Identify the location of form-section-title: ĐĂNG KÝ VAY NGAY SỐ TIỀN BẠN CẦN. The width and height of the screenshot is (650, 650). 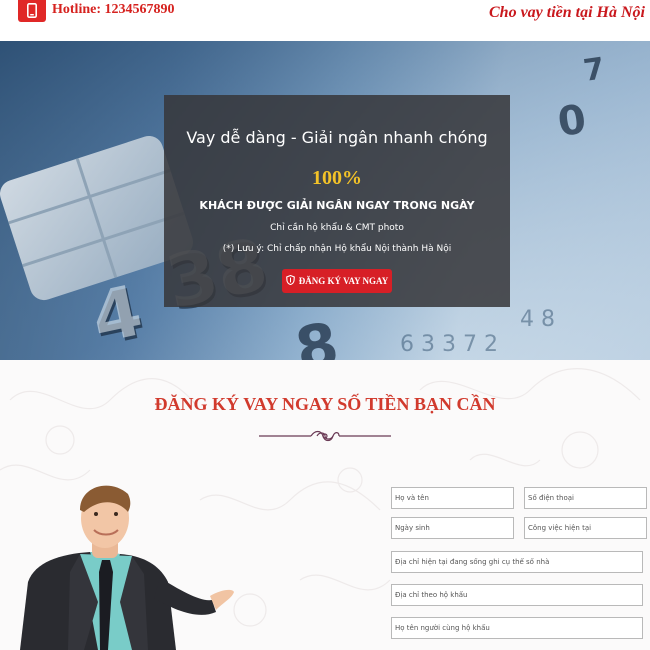
(325, 404).